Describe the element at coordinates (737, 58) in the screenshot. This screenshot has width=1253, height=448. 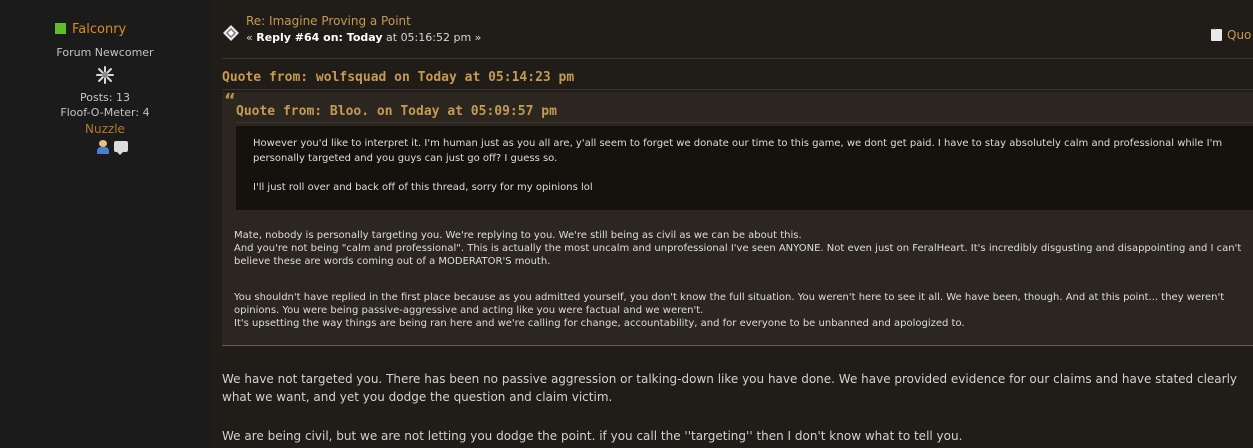
I see `header-divider` at that location.